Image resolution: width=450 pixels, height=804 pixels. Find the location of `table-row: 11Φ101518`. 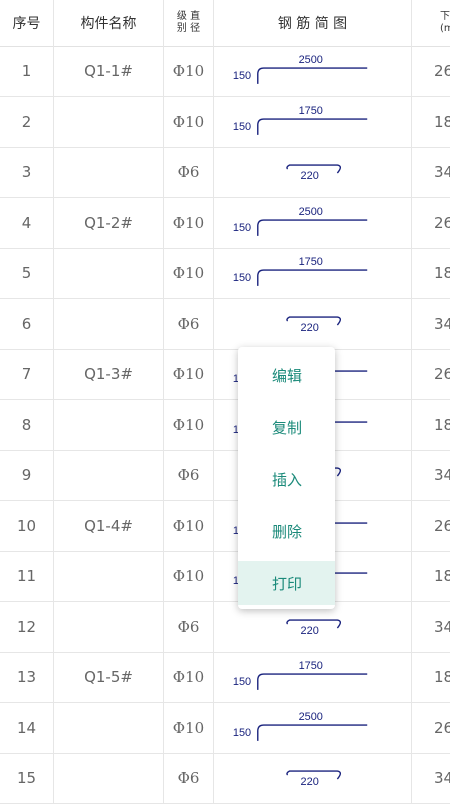

table-row: 11Φ101518 is located at coordinates (225, 576).